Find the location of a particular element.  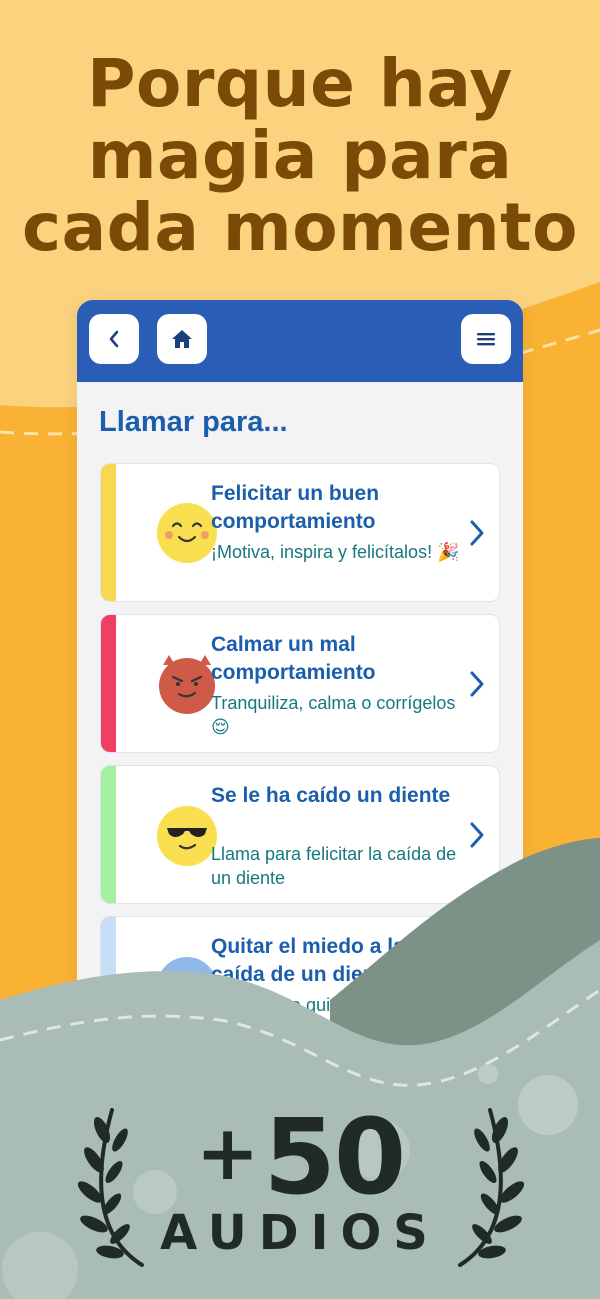

hamburger-menu-icon is located at coordinates (486, 339).